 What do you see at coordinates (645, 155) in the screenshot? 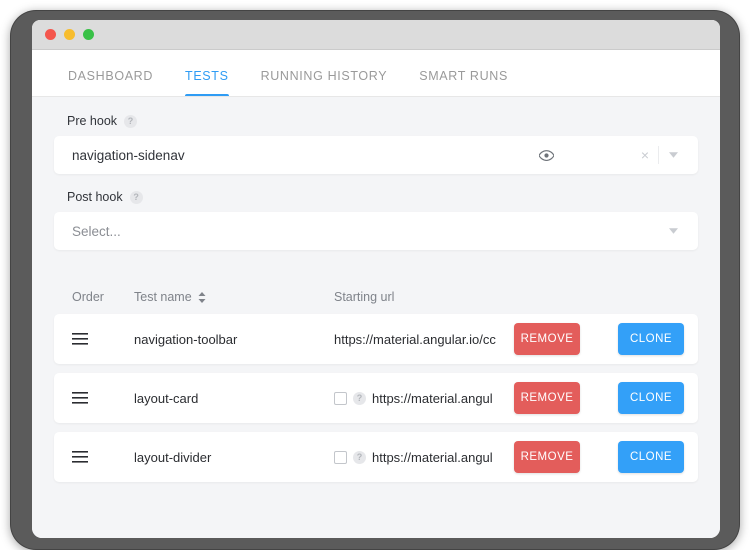
I see `clear-pre-hook-icon: ×` at bounding box center [645, 155].